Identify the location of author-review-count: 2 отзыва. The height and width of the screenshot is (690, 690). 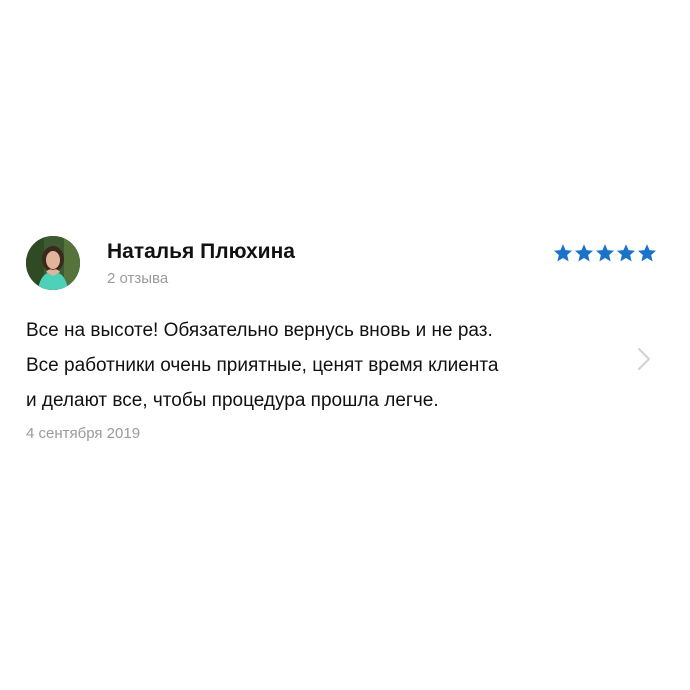
(137, 278).